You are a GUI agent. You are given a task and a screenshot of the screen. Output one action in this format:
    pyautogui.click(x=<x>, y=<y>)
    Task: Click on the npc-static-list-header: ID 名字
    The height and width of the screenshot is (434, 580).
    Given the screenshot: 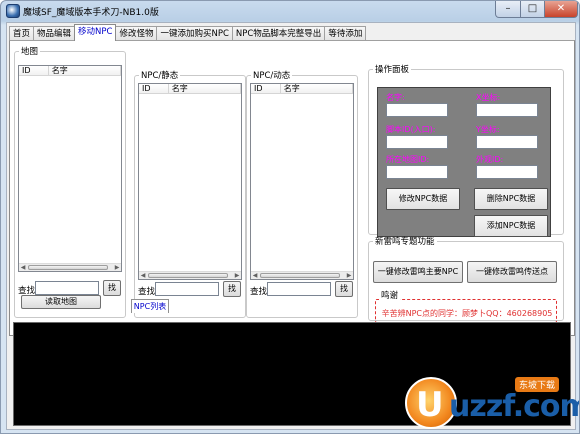 What is the action you would take?
    pyautogui.click(x=190, y=89)
    